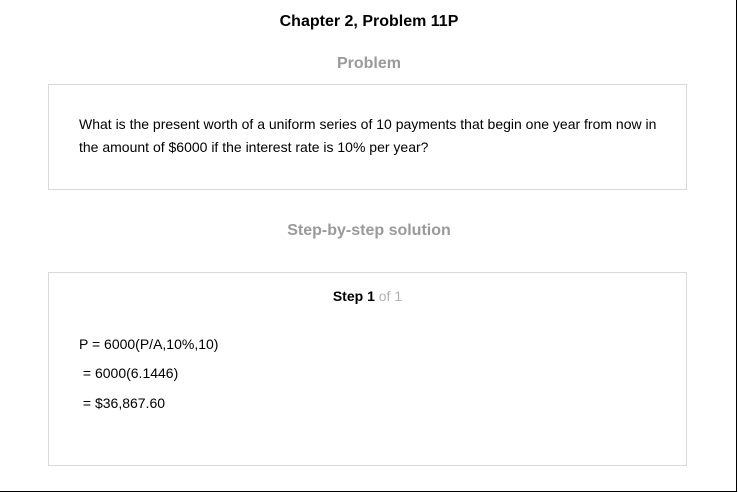 This screenshot has width=738, height=493. I want to click on solution-line: = $36,867.60, so click(122, 403).